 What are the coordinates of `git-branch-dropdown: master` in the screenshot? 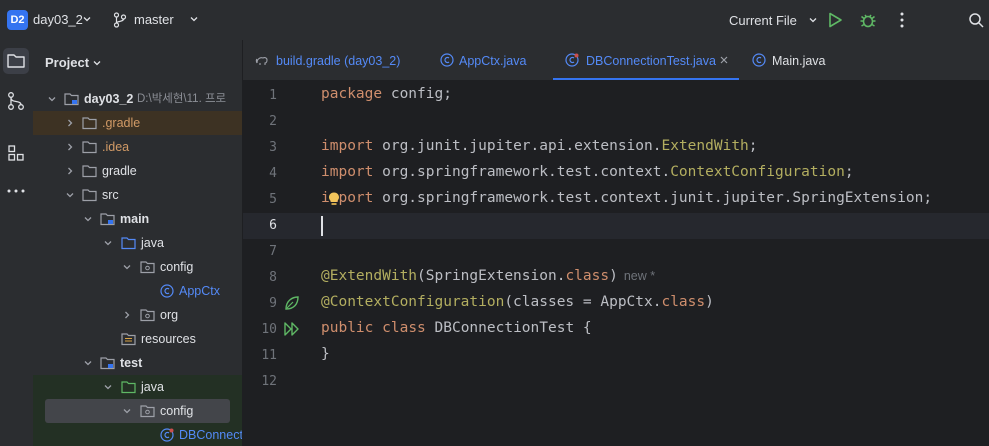 It's located at (154, 19).